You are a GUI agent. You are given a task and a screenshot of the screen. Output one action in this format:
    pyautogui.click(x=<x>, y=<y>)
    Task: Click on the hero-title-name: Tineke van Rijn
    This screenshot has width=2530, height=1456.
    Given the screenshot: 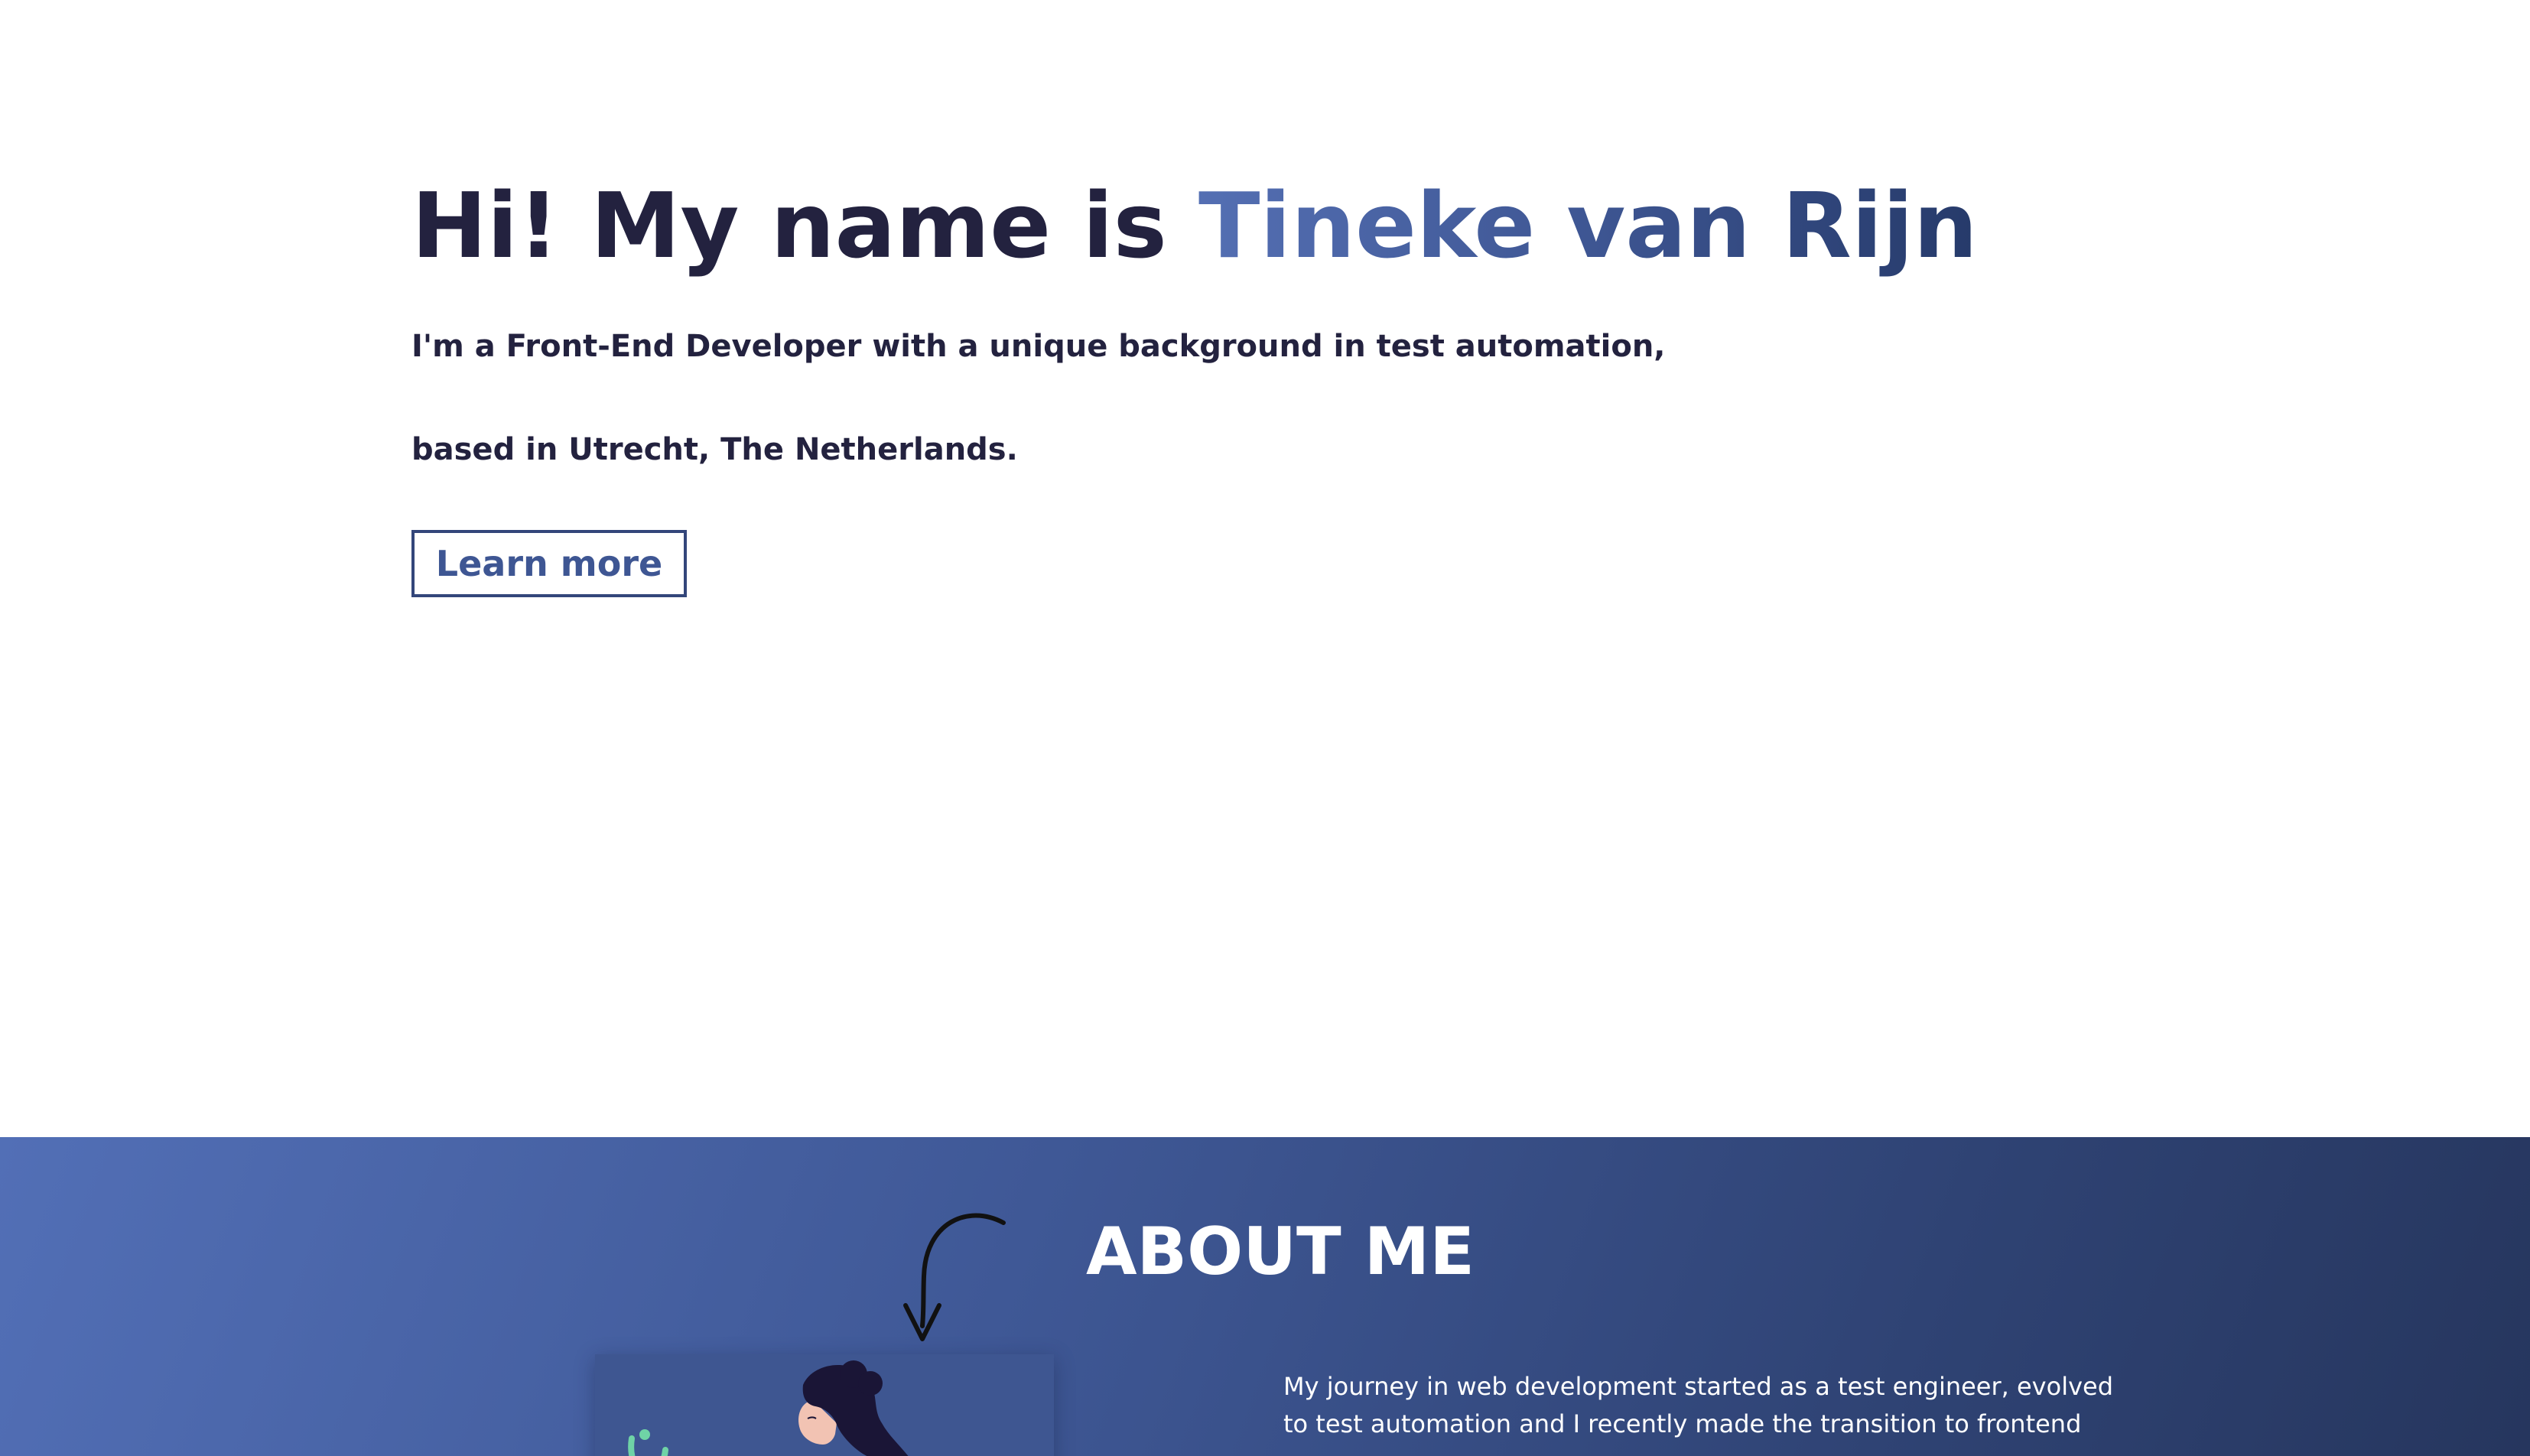 What is the action you would take?
    pyautogui.click(x=1588, y=225)
    